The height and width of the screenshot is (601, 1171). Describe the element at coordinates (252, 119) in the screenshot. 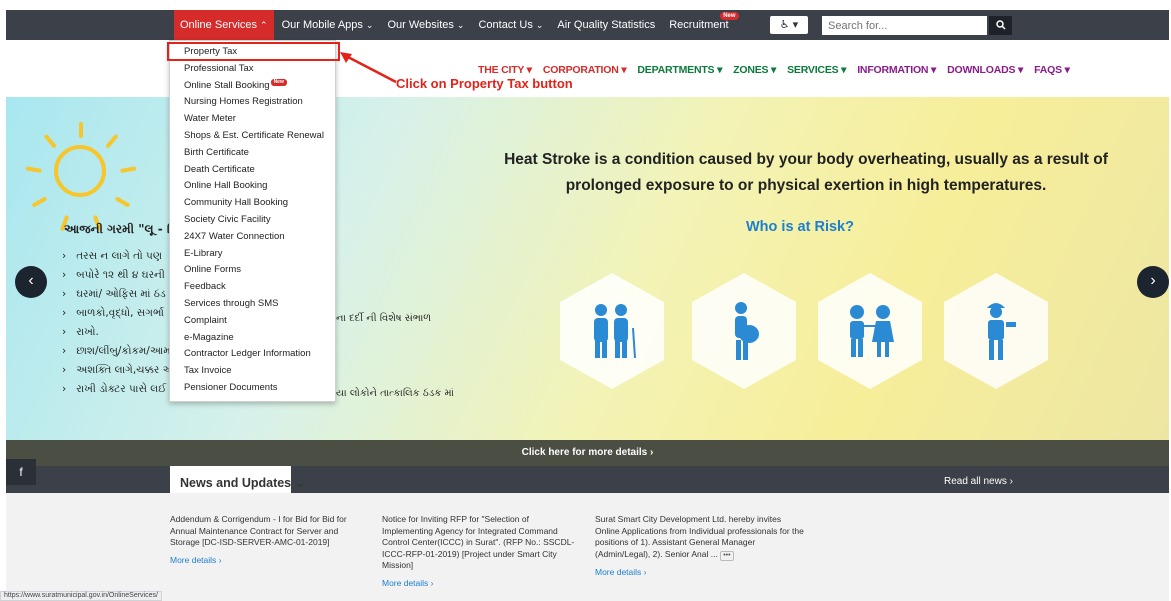

I see `menu-item-water-meter: Water Meter` at that location.